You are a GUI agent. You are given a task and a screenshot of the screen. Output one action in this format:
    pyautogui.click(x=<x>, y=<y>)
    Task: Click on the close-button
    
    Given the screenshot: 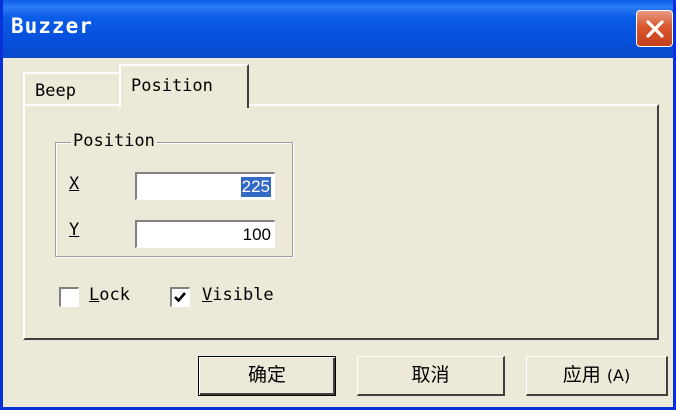 What is the action you would take?
    pyautogui.click(x=654, y=28)
    